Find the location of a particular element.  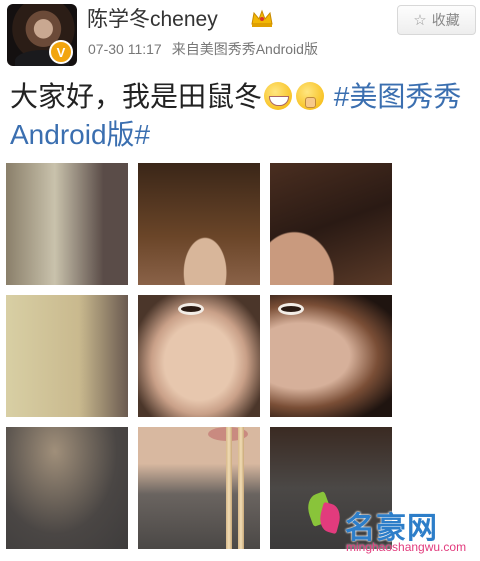

grin-emoji-icon is located at coordinates (278, 96).